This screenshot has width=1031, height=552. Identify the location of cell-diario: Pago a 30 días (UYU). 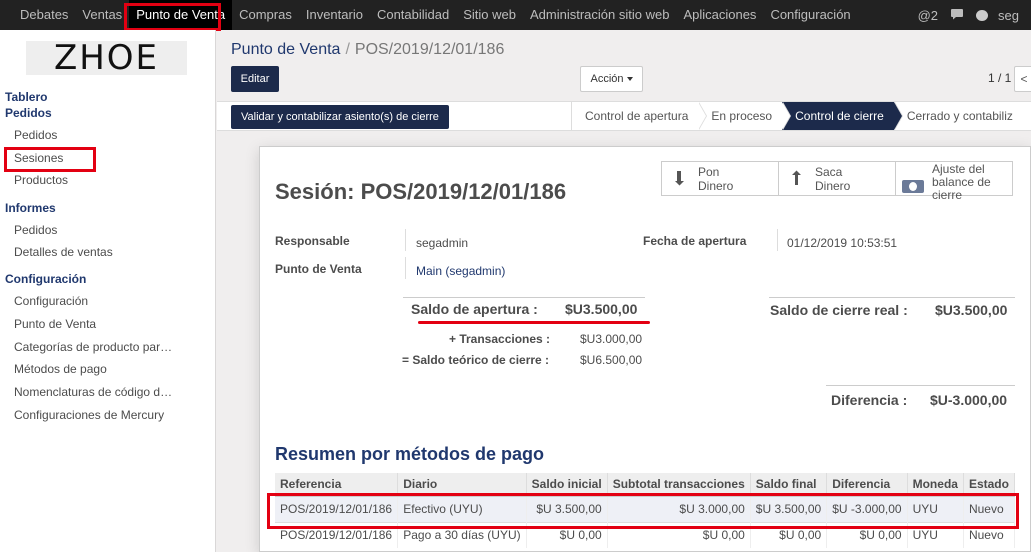
(462, 534).